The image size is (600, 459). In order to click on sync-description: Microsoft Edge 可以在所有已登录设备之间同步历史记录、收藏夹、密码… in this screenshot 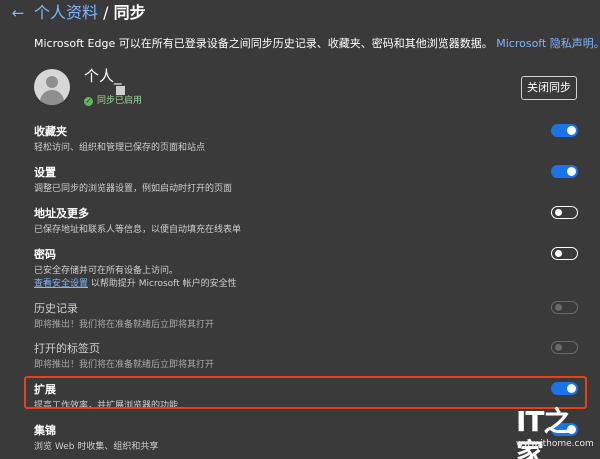, I will do `click(317, 44)`.